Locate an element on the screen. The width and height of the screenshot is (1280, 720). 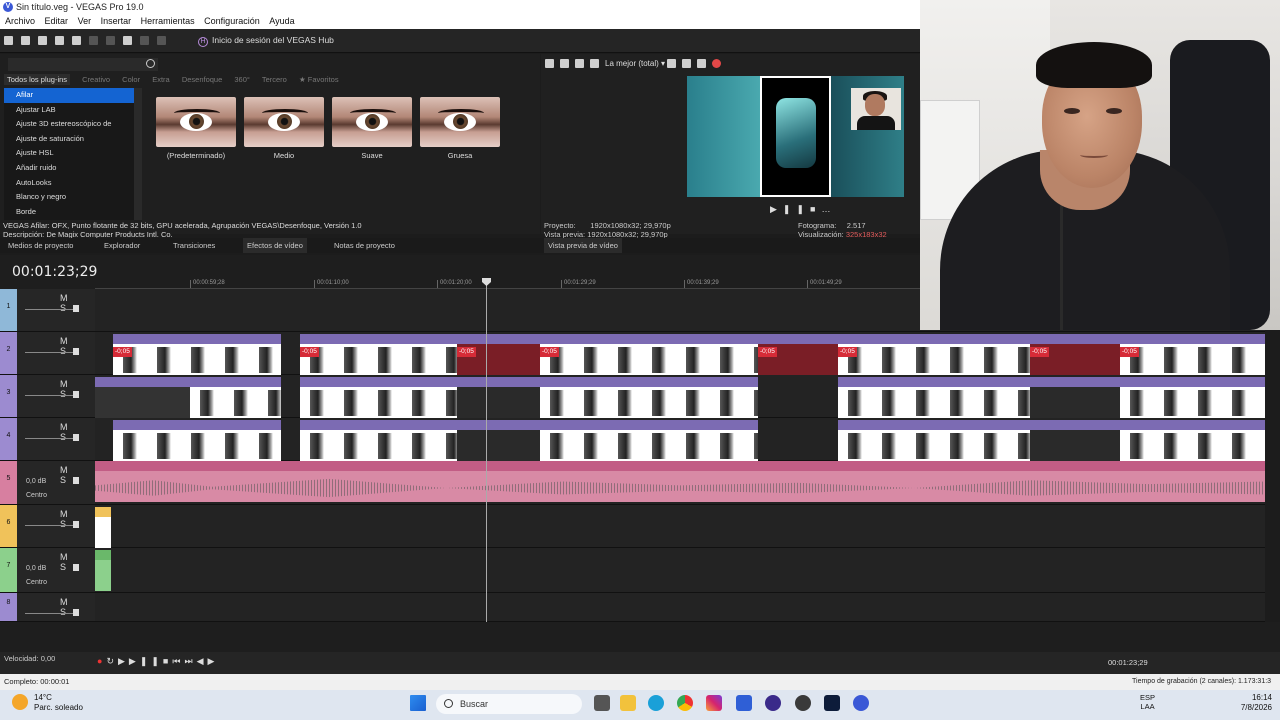
track-lane-audio is located at coordinates (680, 570).